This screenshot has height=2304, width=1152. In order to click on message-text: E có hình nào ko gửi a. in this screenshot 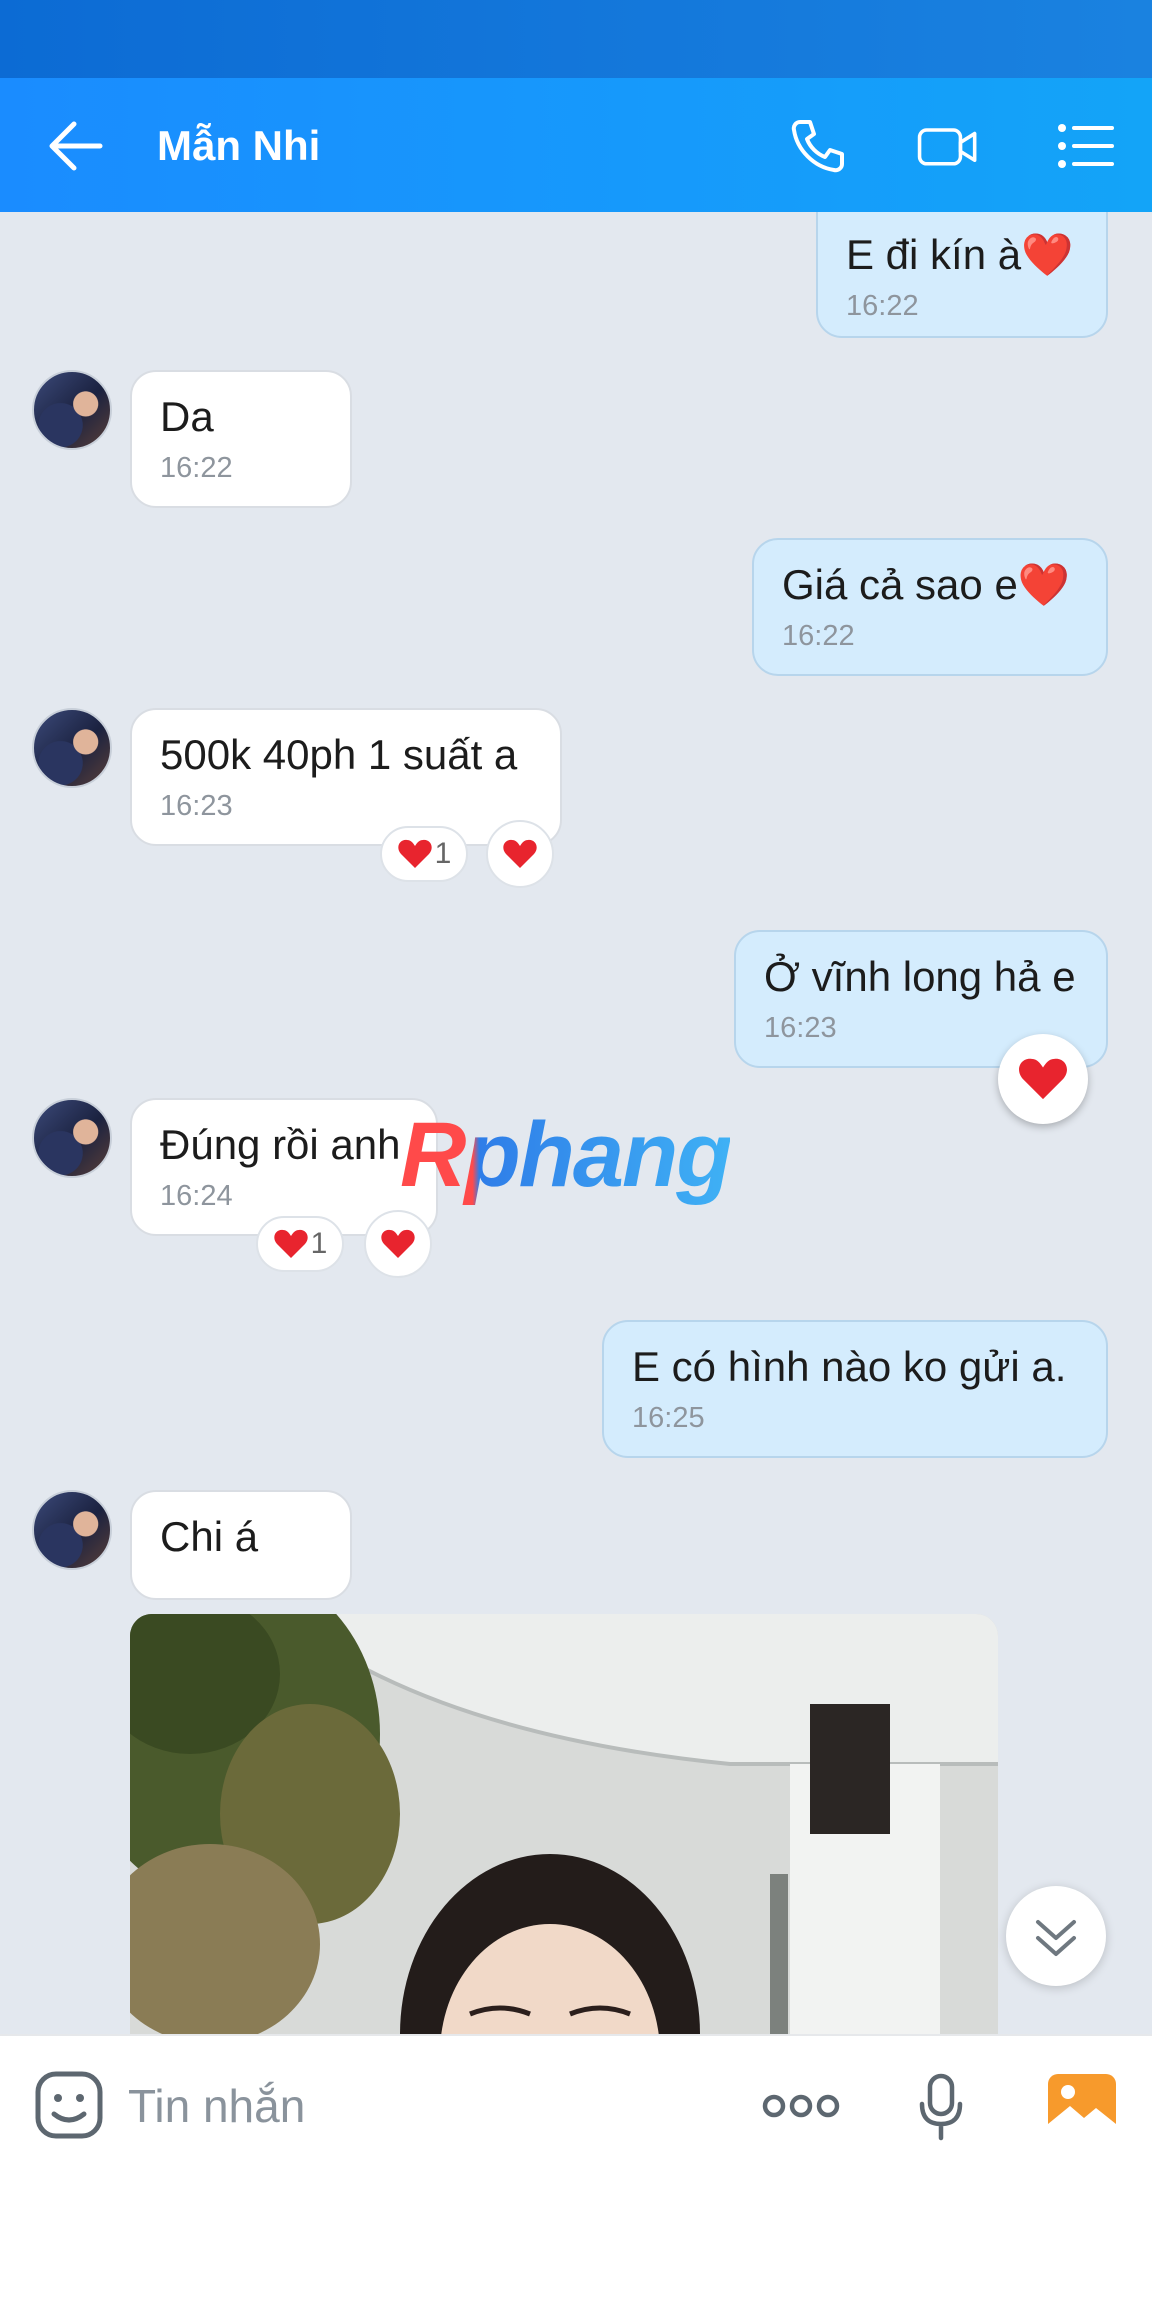, I will do `click(849, 1366)`.